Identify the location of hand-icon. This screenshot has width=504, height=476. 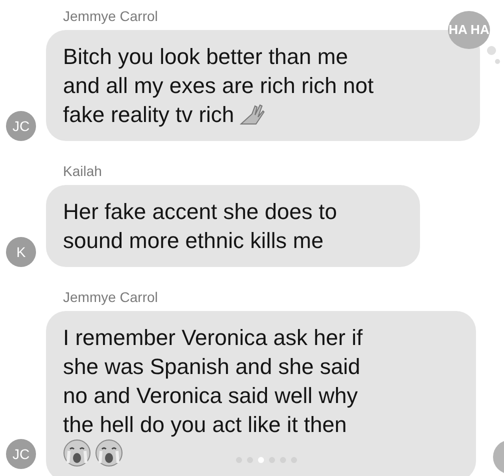
(252, 115).